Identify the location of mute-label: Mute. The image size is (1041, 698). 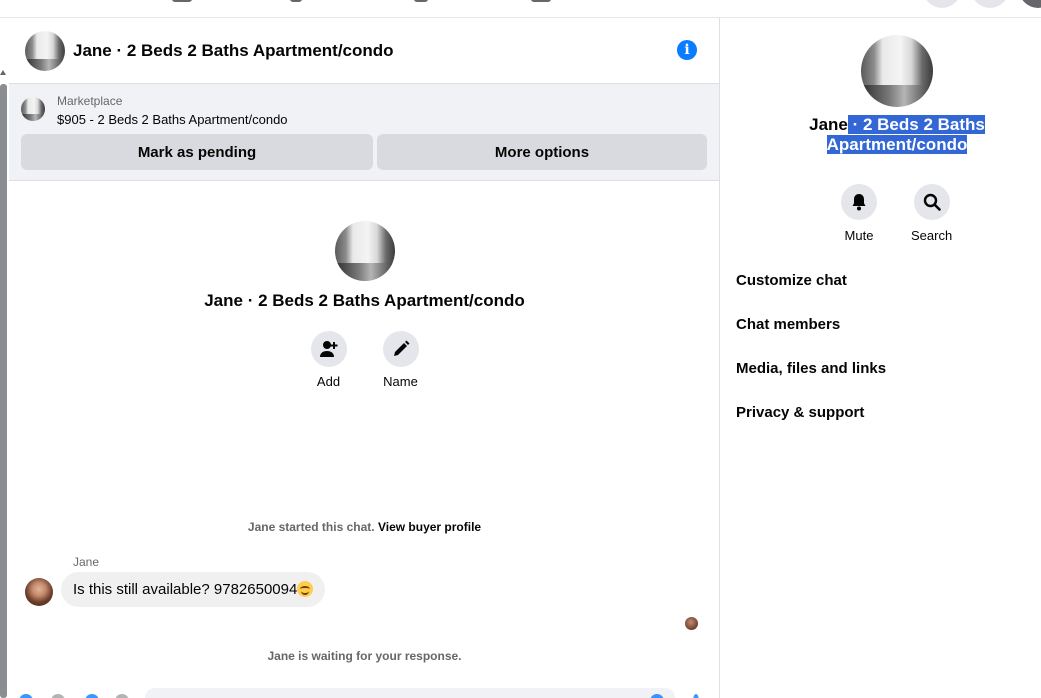
(859, 235).